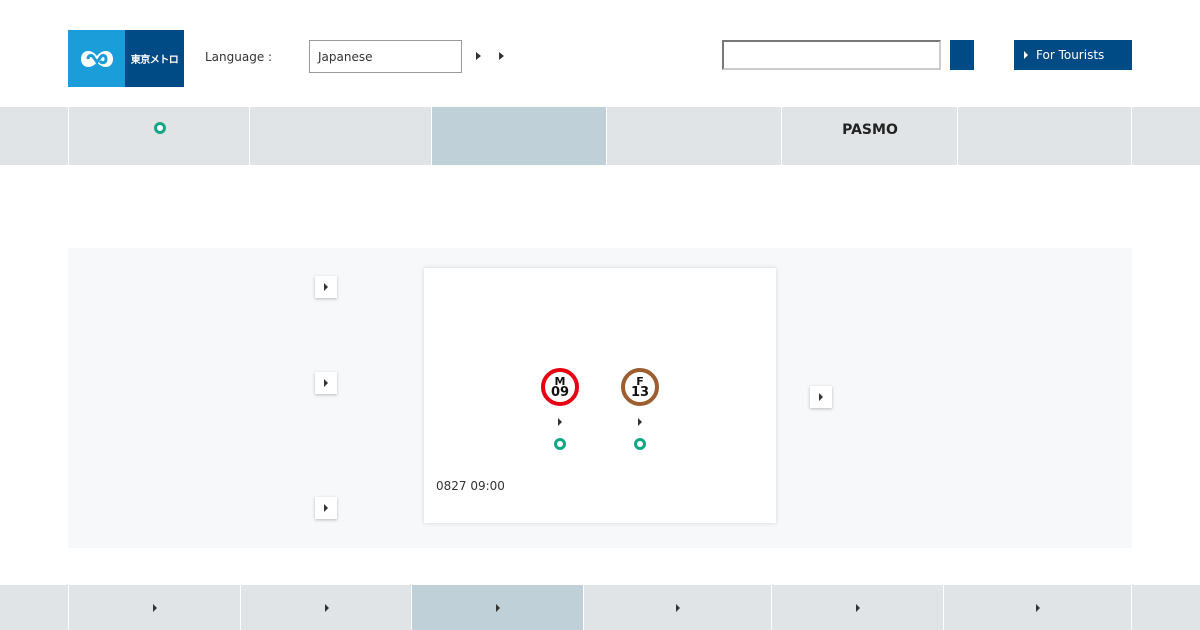 Image resolution: width=1200 pixels, height=630 pixels. I want to click on station-badge-m09: M 09, so click(560, 387).